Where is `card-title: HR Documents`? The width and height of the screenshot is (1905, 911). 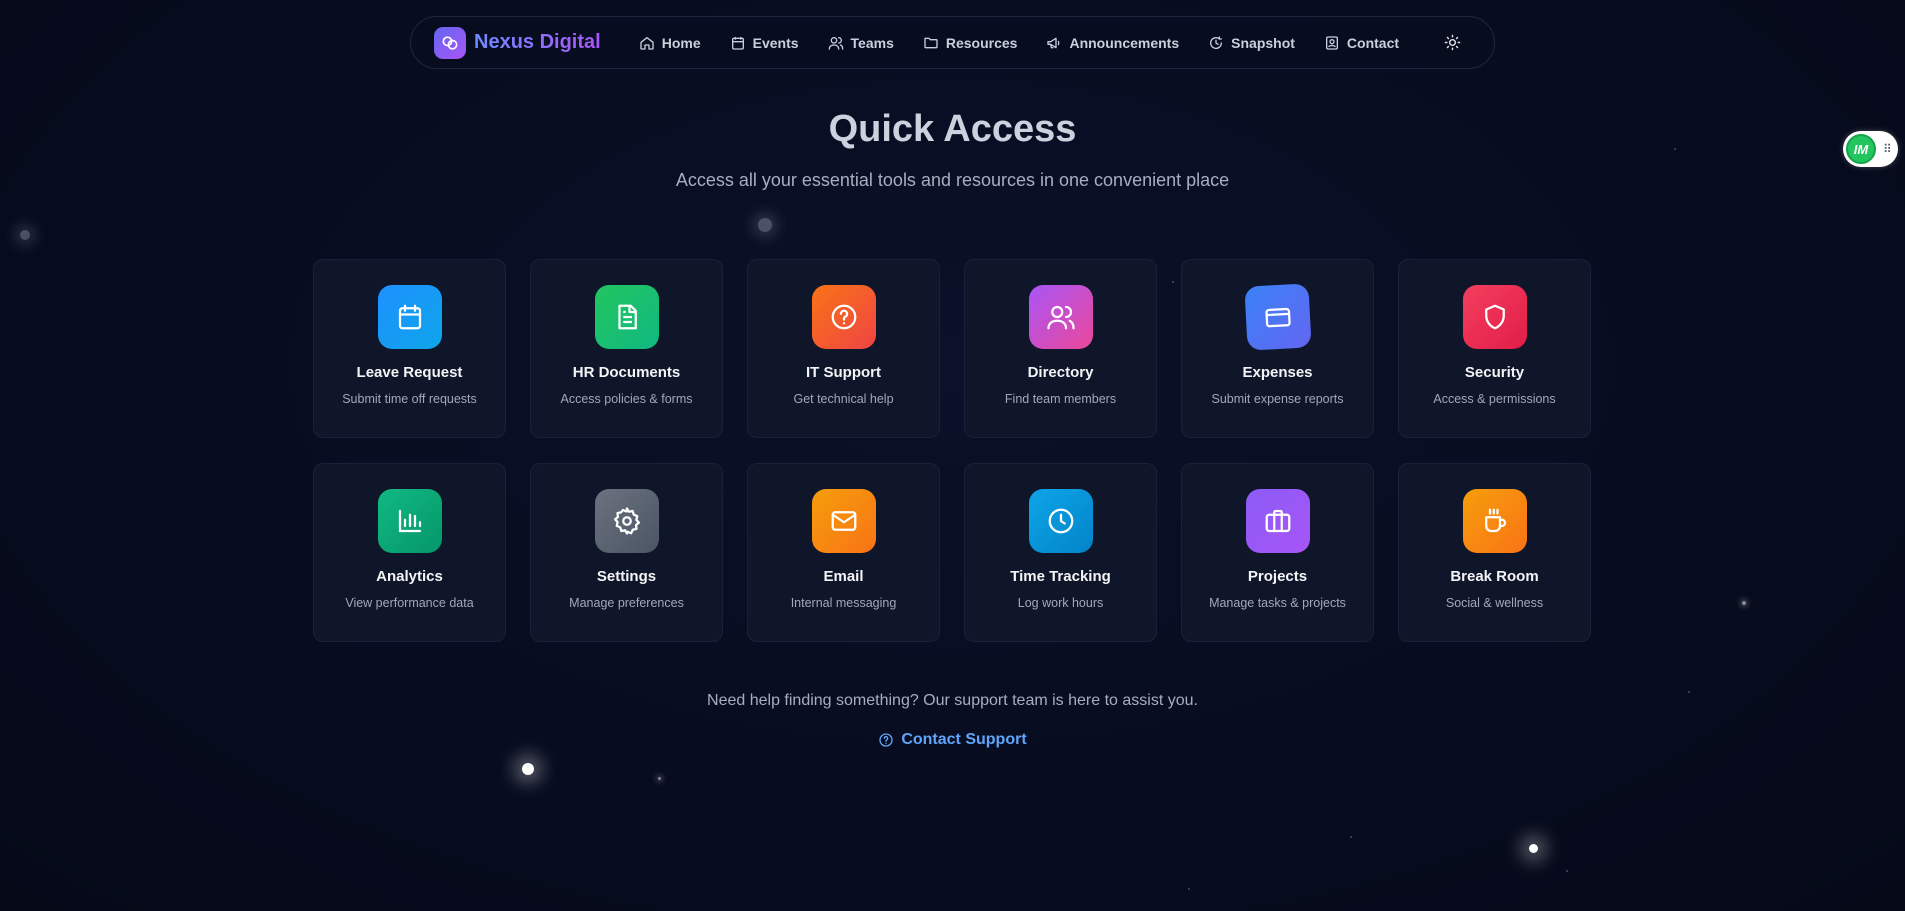
card-title: HR Documents is located at coordinates (626, 372).